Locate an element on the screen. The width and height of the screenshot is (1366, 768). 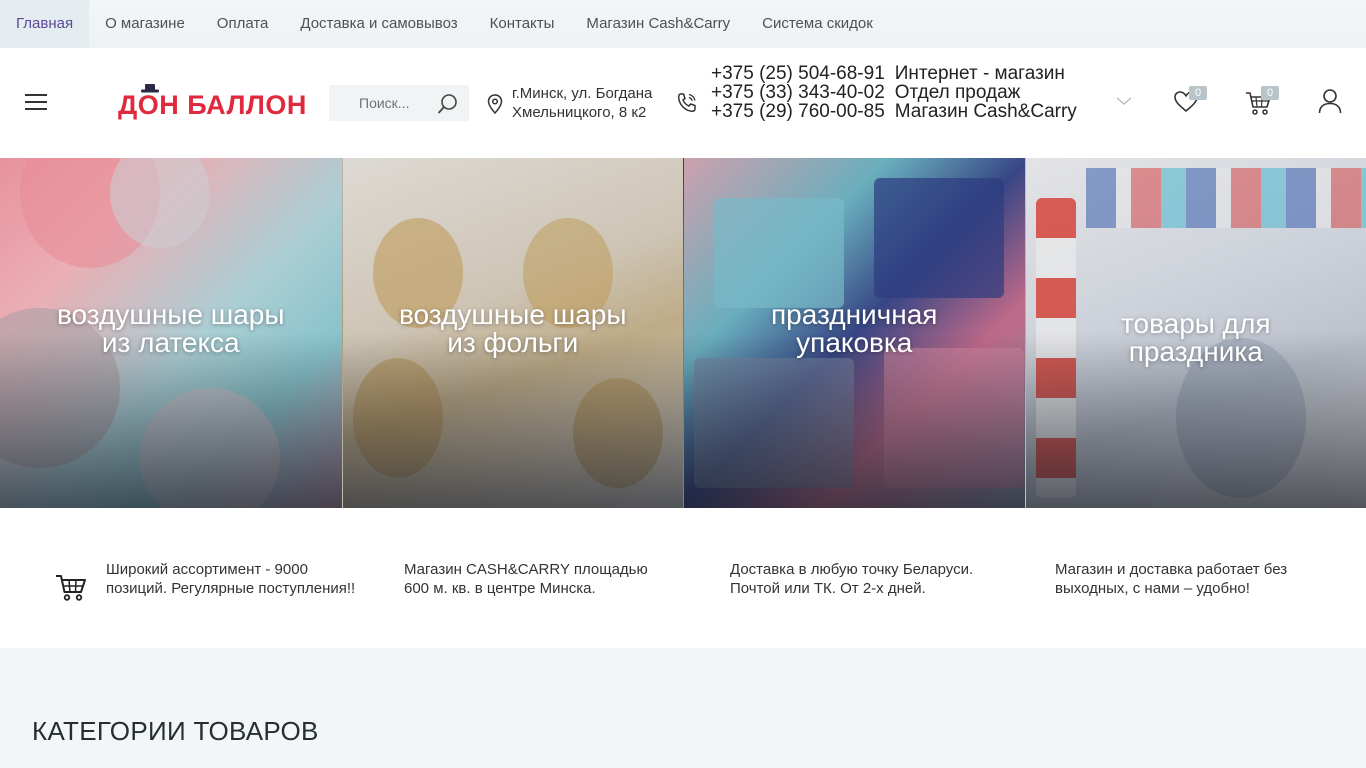
banner-party-goods: товары для праздника is located at coordinates (1195, 333).